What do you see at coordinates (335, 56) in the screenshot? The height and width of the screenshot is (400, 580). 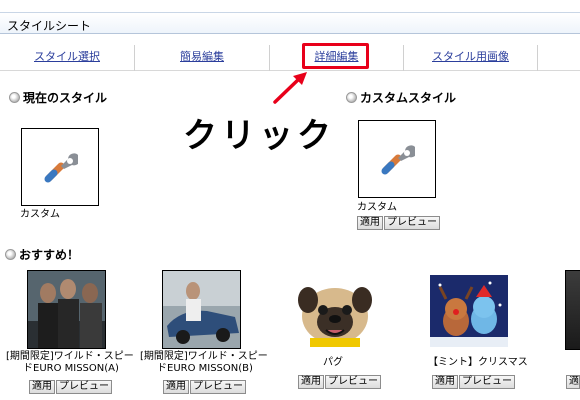 I see `highlight-box` at bounding box center [335, 56].